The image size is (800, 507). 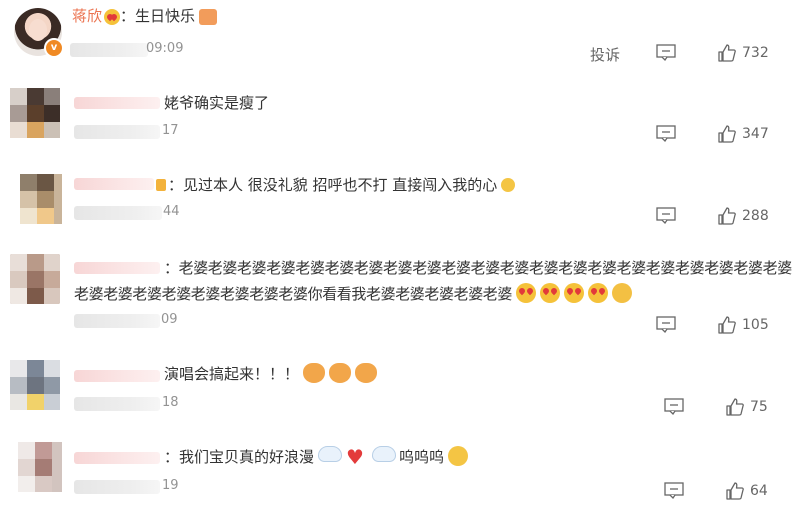 I want to click on reply-text-line: ：我们宝贝真的好浪漫 ♥ 呜呜呜, so click(x=316, y=457).